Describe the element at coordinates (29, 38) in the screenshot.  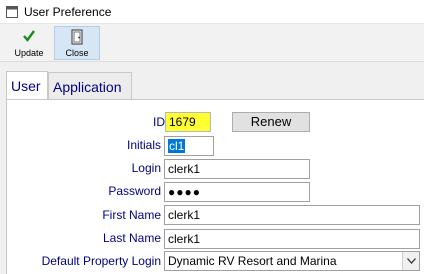
I see `checkmark-icon` at that location.